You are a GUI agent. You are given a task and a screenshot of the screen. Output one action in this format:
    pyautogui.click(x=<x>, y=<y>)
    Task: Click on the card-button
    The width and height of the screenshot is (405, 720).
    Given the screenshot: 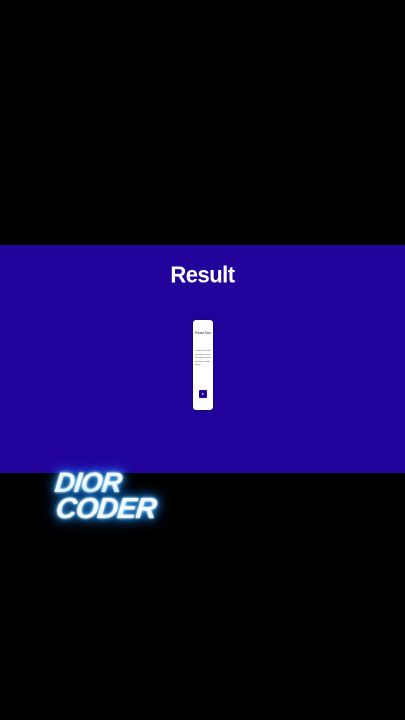 What is the action you would take?
    pyautogui.click(x=203, y=394)
    